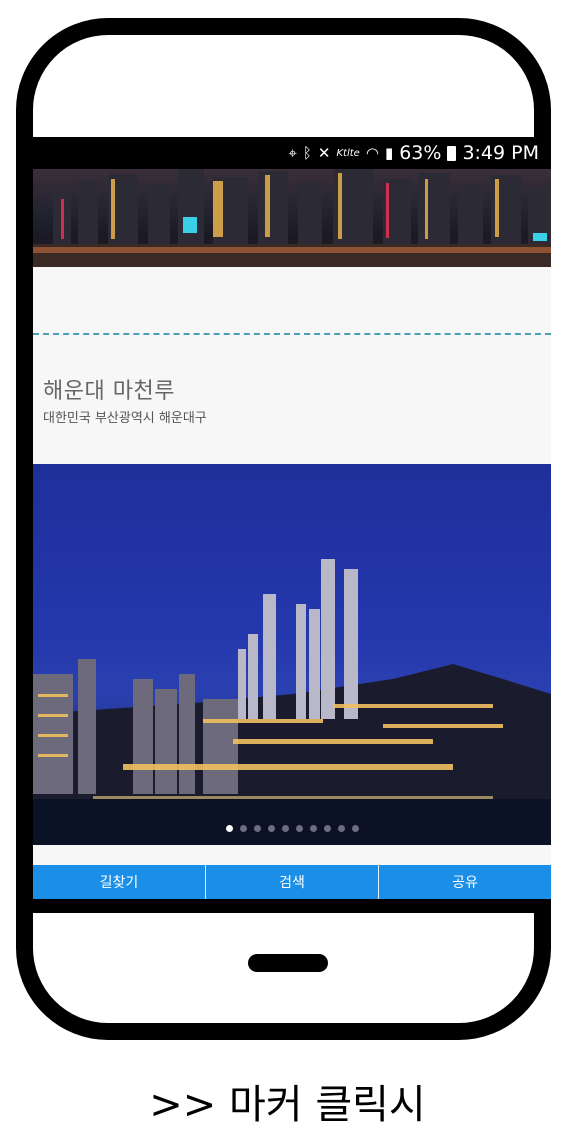 The image size is (575, 1148). Describe the element at coordinates (125, 418) in the screenshot. I see `place-address: 대한민국 부산광역시 해운대구` at that location.